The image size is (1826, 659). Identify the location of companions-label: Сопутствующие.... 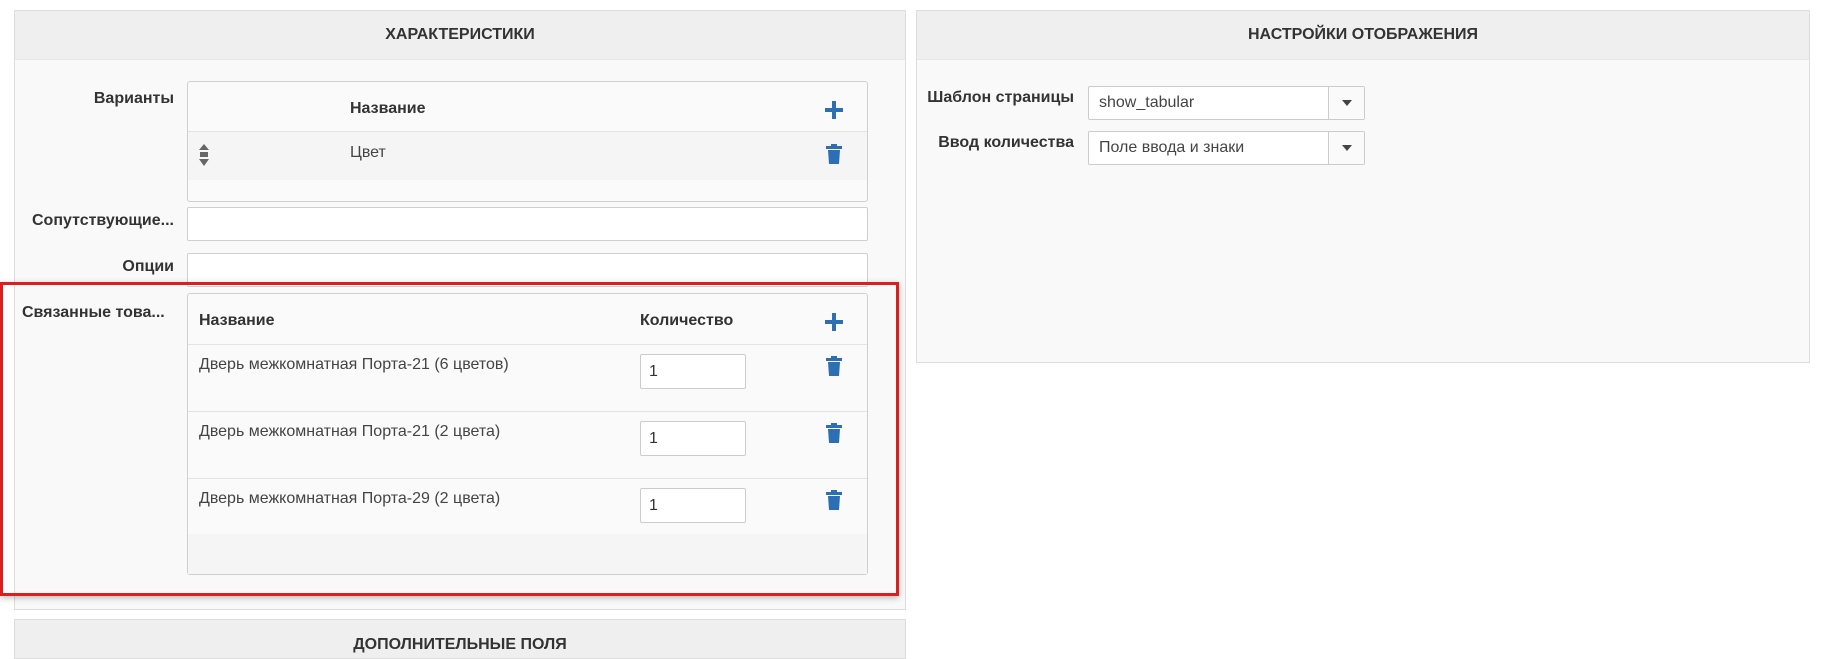
(102, 220).